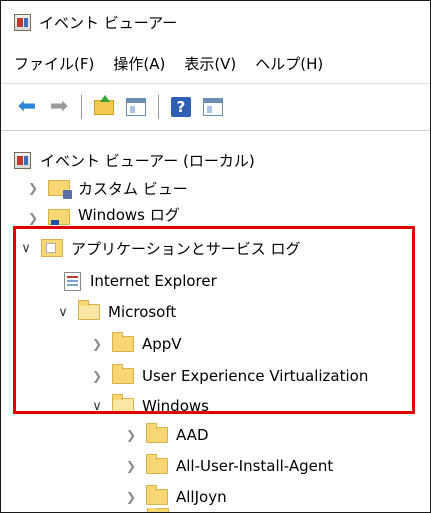 Image resolution: width=431 pixels, height=513 pixels. I want to click on show-hide-console-tree-button, so click(136, 107).